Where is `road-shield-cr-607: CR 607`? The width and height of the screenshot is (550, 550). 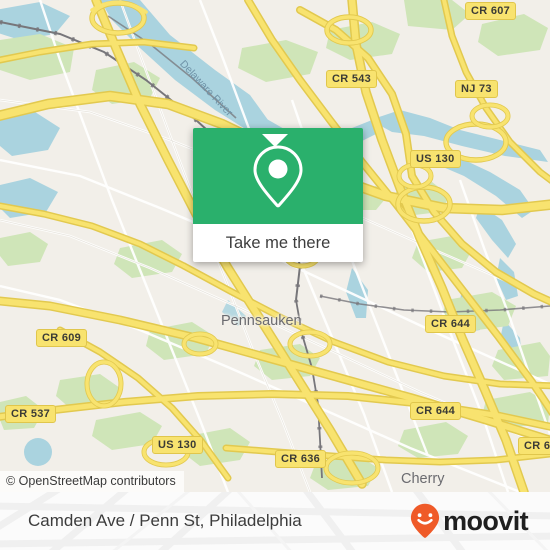 road-shield-cr-607: CR 607 is located at coordinates (491, 11).